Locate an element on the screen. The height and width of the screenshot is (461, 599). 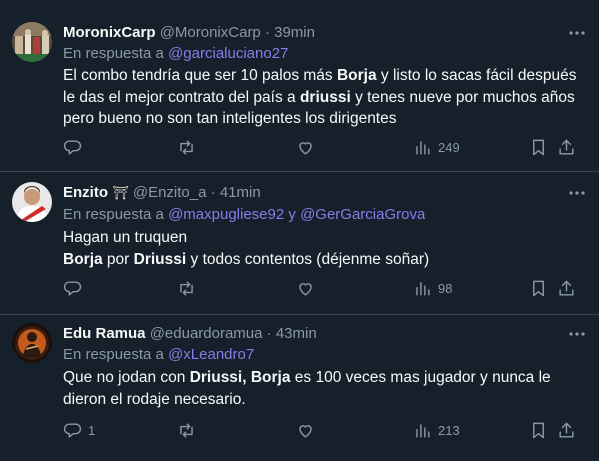
tweet-header: MoronixCarp @MoronixCarp · 39min is located at coordinates (189, 33).